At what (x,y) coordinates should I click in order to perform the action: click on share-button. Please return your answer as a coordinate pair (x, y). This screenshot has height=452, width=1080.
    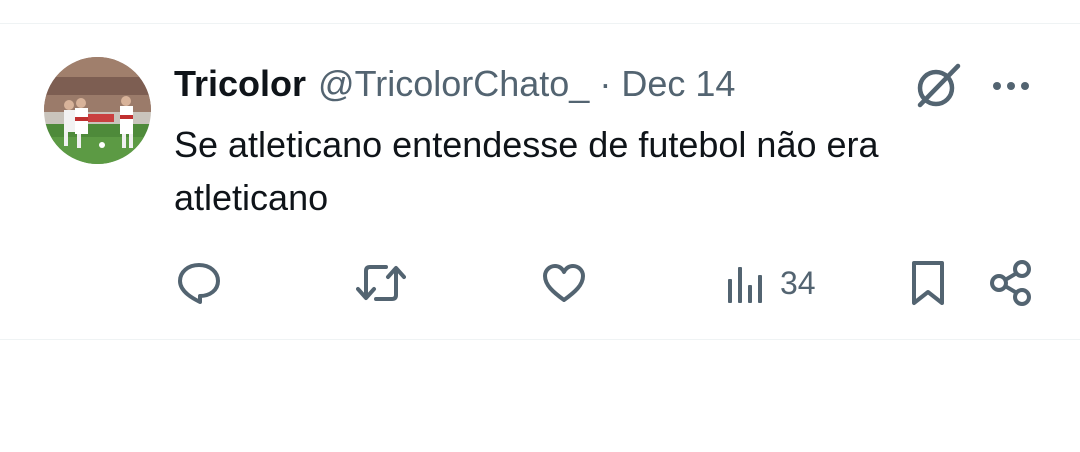
    Looking at the image, I should click on (1011, 283).